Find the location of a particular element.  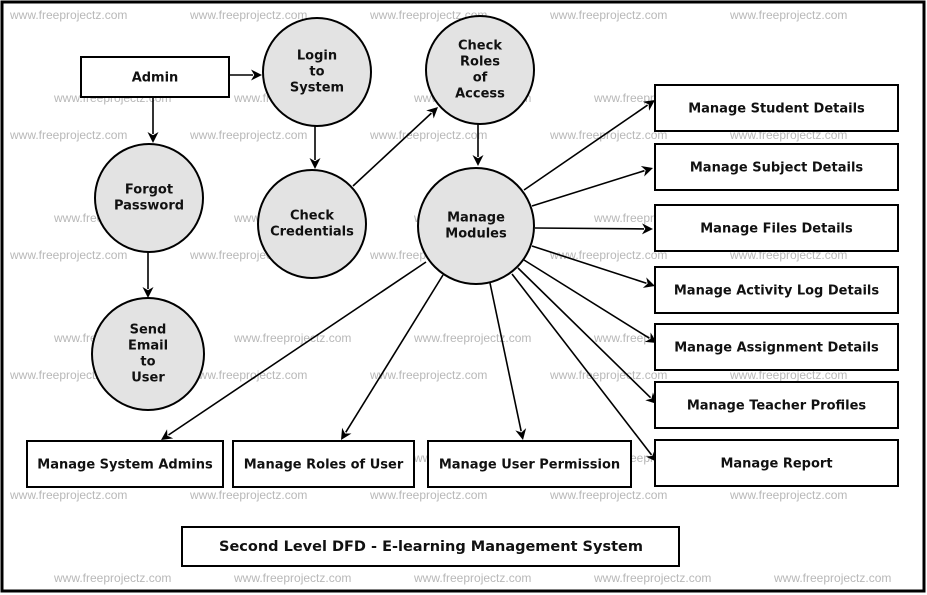

store-teacher: Manage Teacher Profiles is located at coordinates (776, 405).